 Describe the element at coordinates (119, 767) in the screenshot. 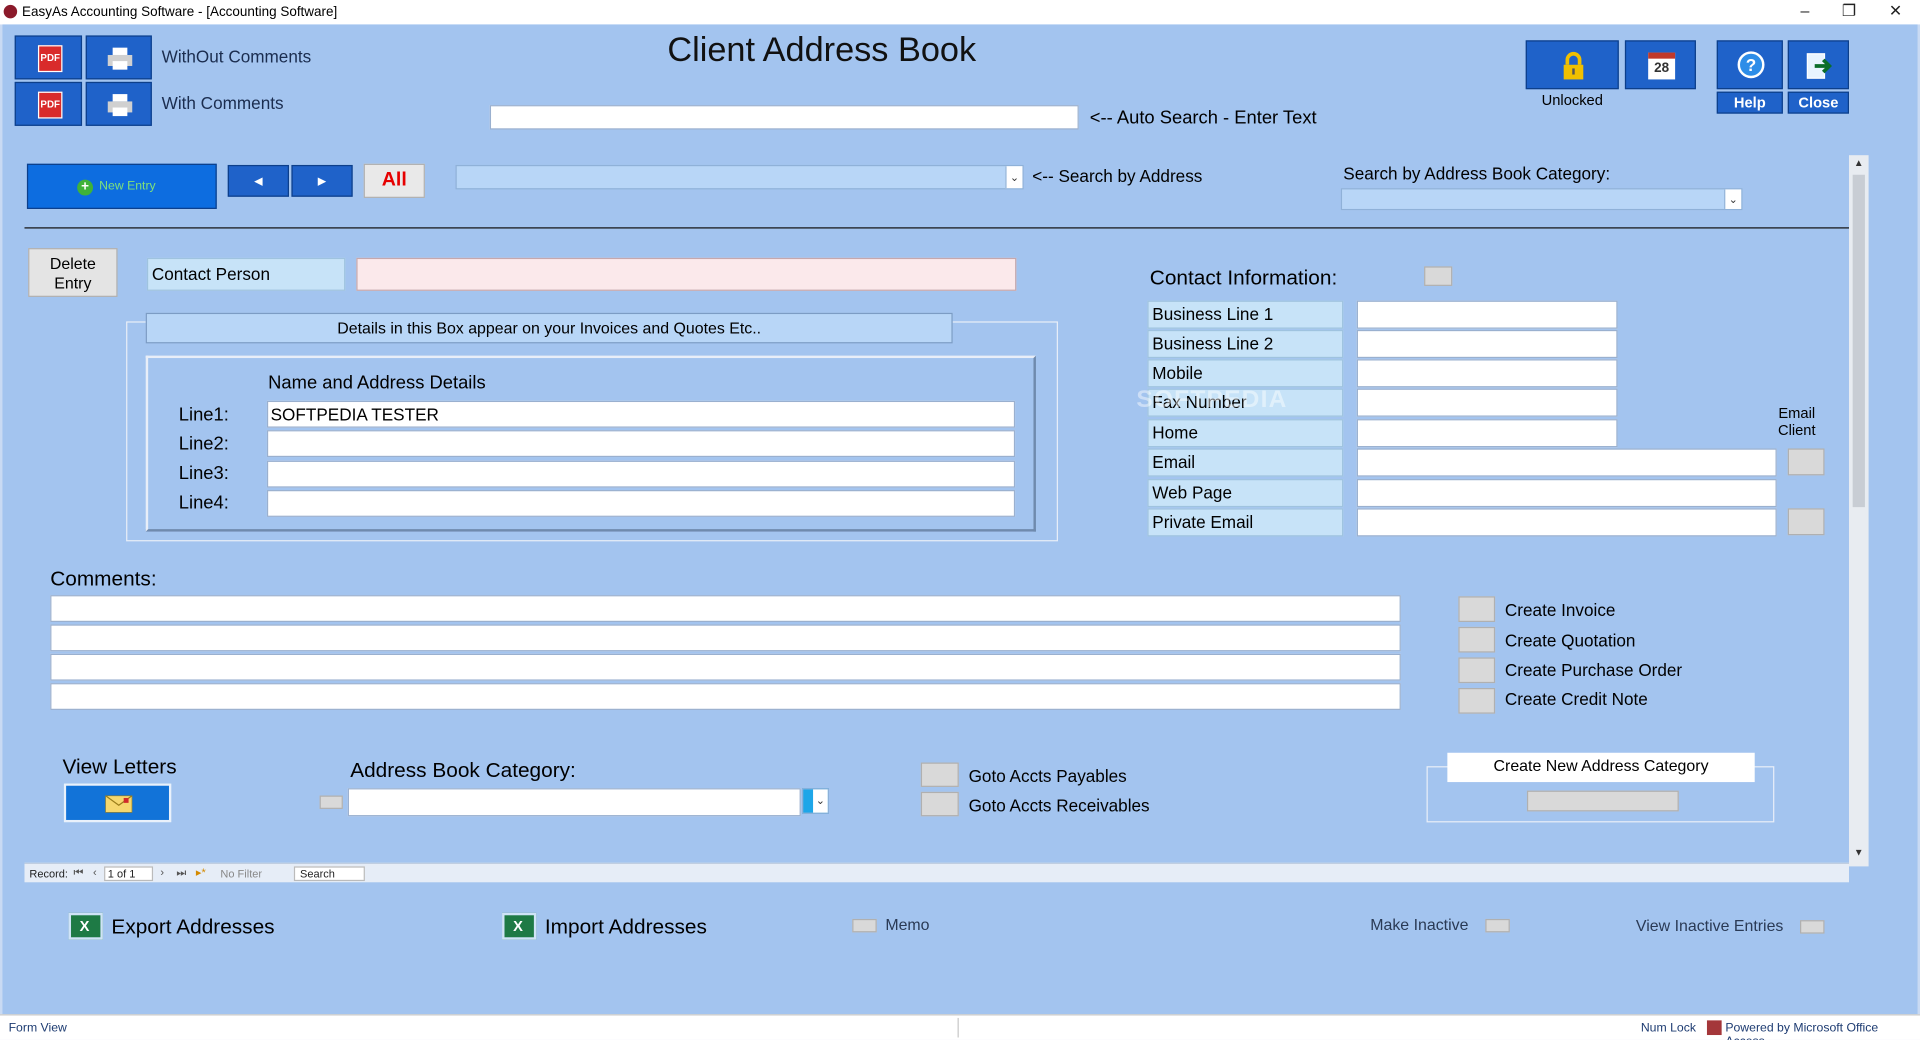

I see `view-letters-label: View Letters` at that location.